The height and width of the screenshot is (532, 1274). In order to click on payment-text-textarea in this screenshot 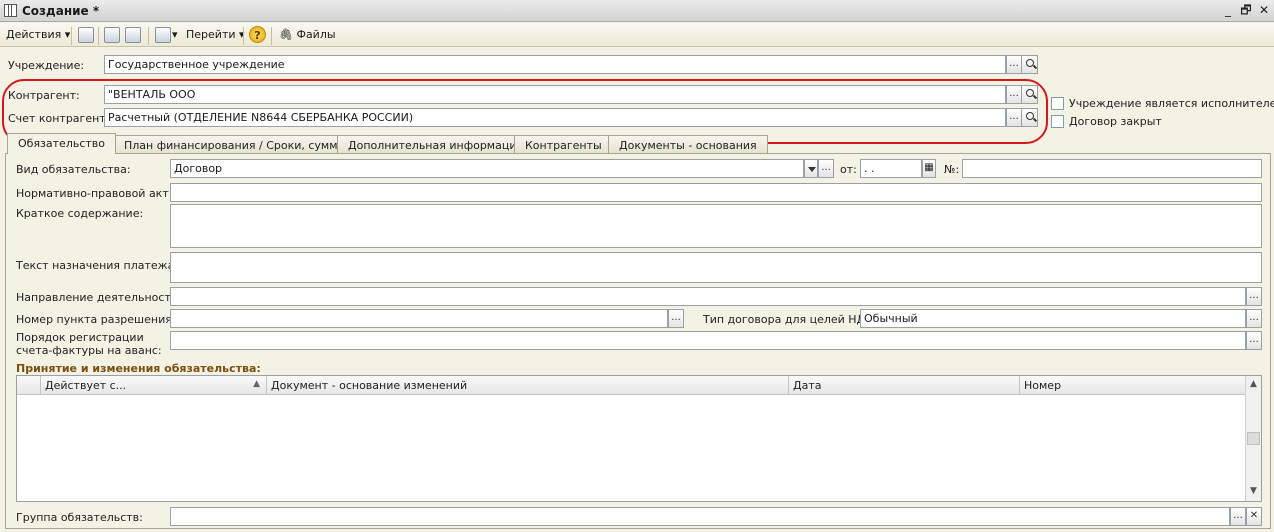, I will do `click(716, 267)`.